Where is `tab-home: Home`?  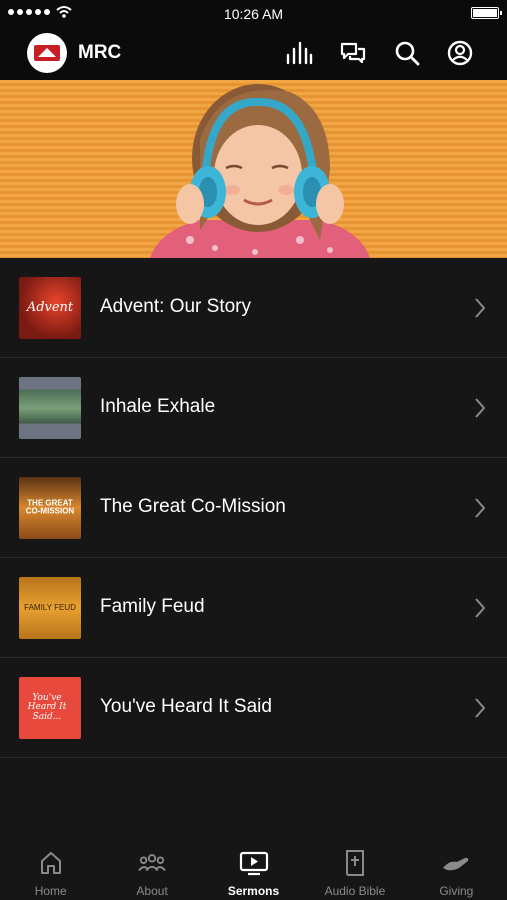
tab-home: Home is located at coordinates (50, 869).